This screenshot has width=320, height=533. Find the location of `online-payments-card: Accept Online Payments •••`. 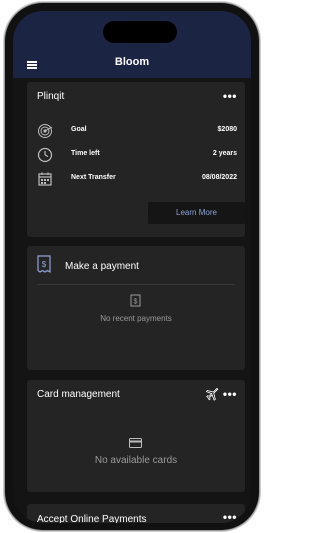

online-payments-card: Accept Online Payments ••• is located at coordinates (136, 513).